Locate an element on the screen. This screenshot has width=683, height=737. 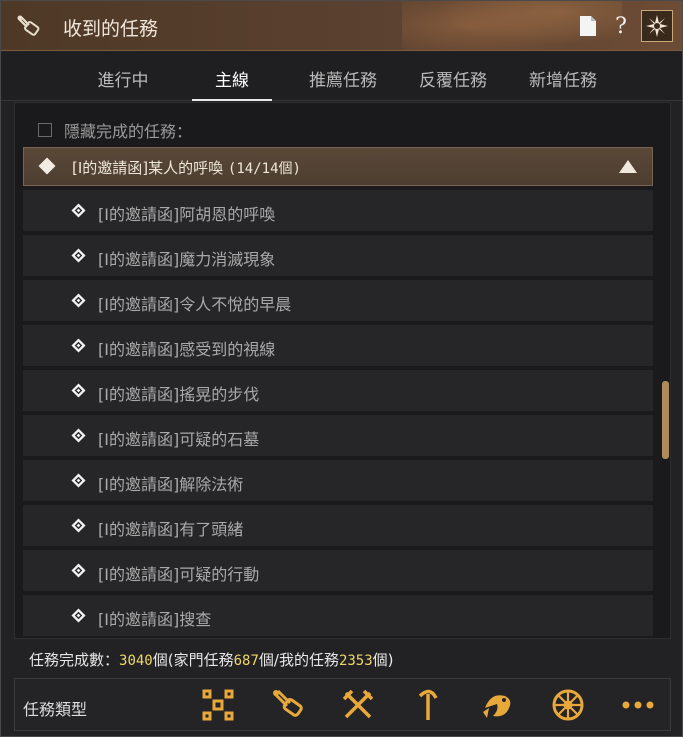
quest-item-label: [I的邀請函]感受到的視線 is located at coordinates (187, 349).